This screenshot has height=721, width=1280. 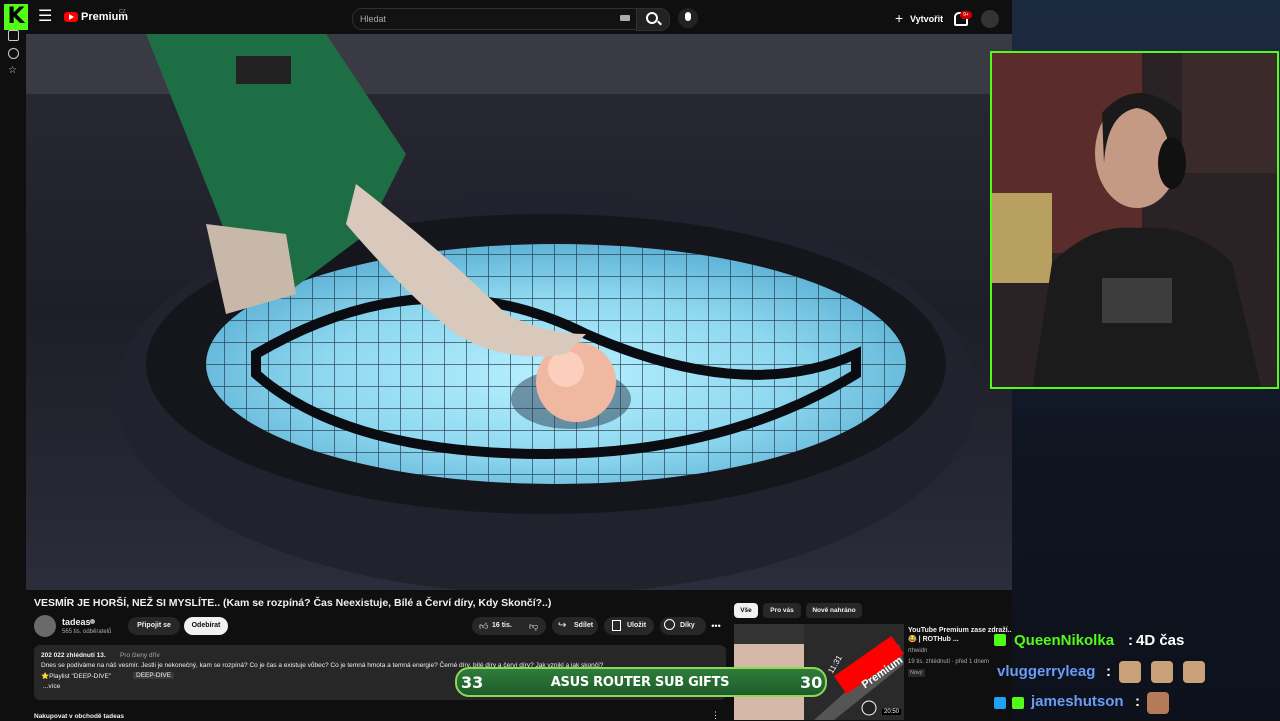 I want to click on recommended-video-meta: 19 tis. zhlédnutí · před 1 dnem, so click(x=949, y=662).